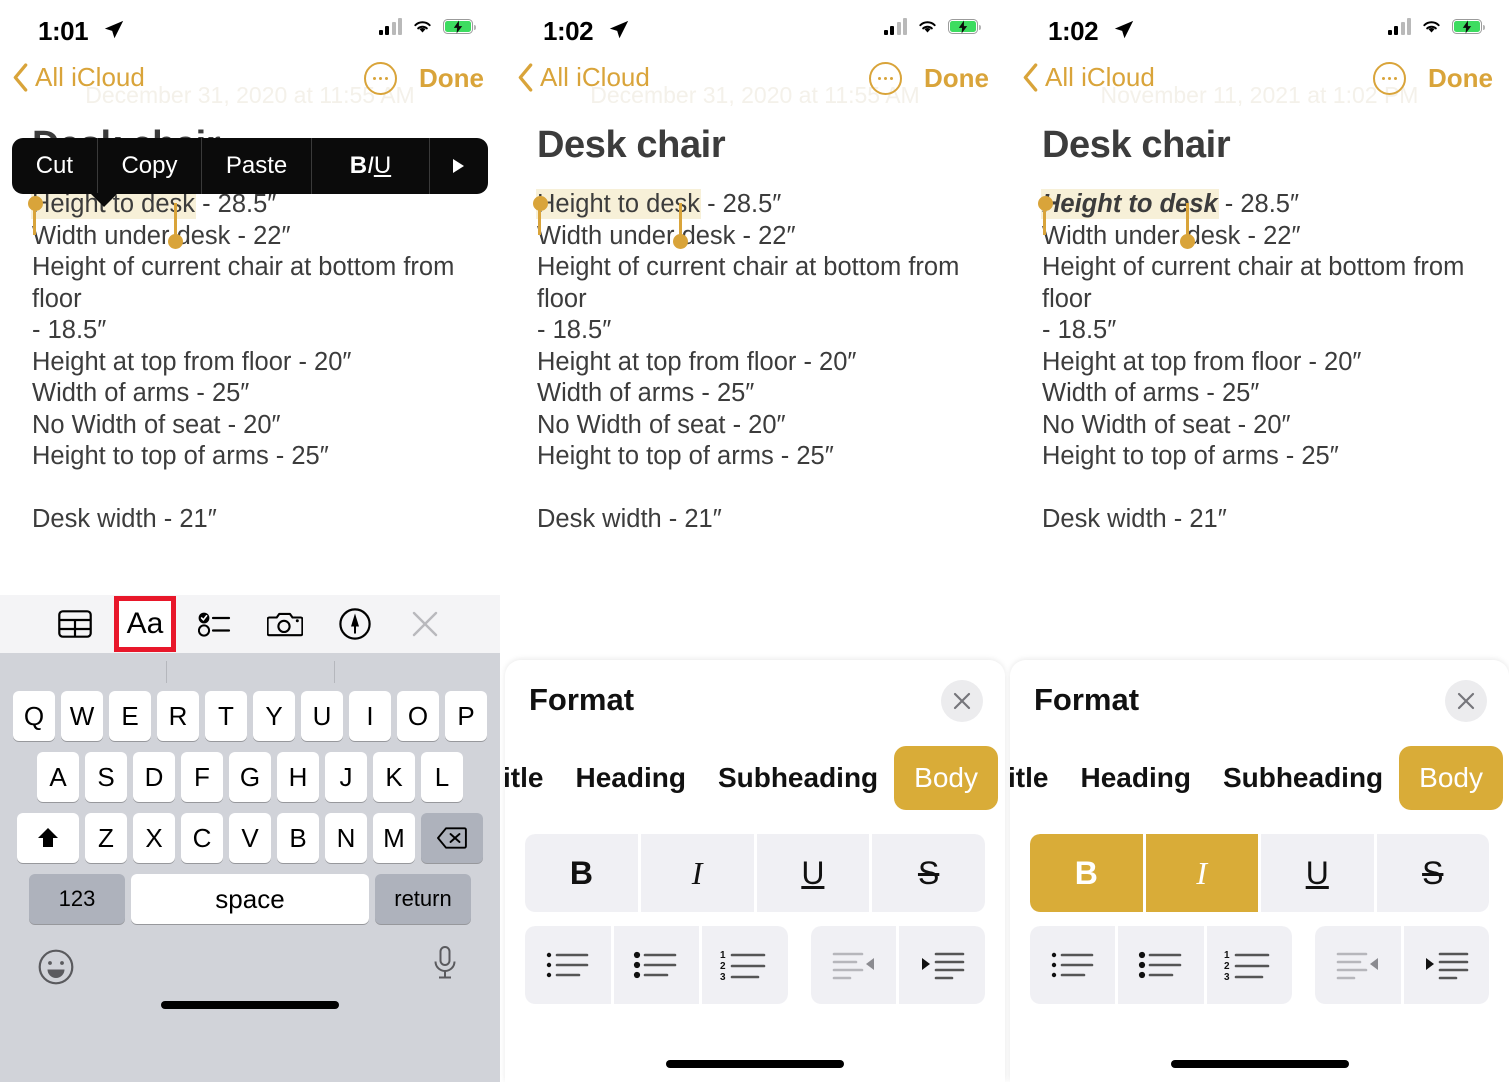 This screenshot has height=1082, width=1509. Describe the element at coordinates (346, 777) in the screenshot. I see `key-J: J` at that location.